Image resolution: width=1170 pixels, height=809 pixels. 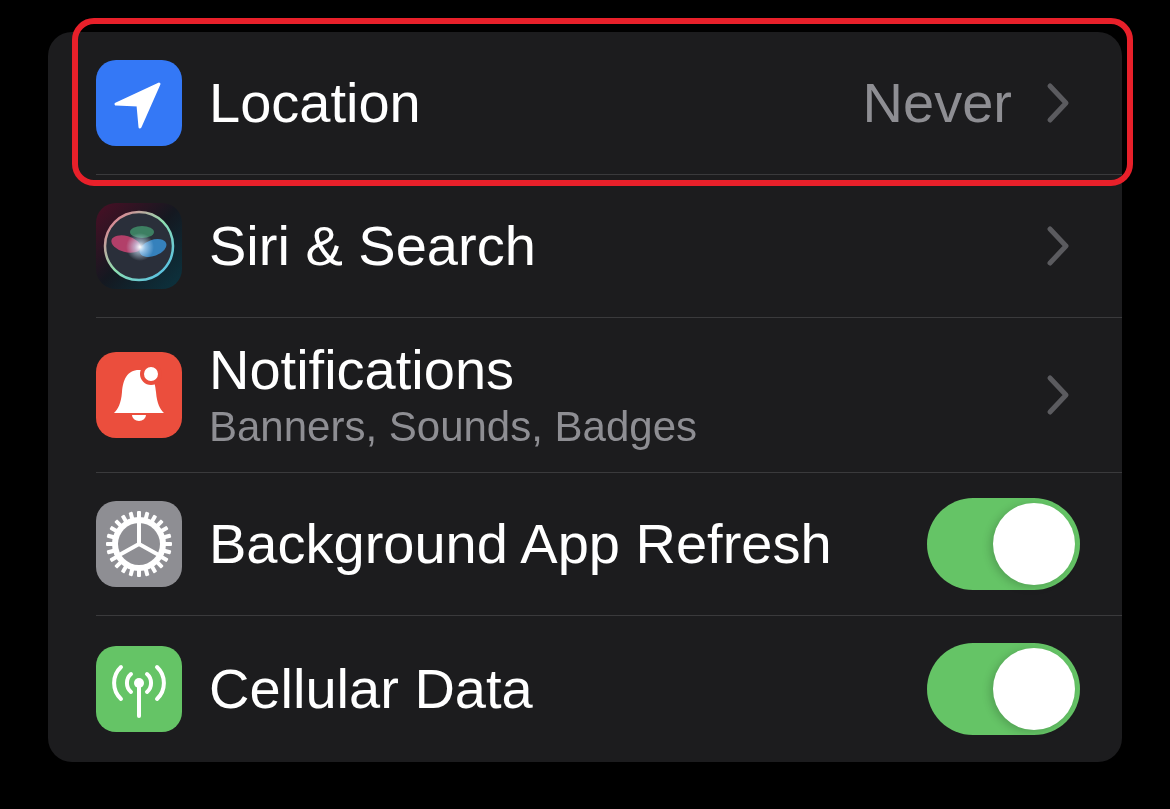 What do you see at coordinates (520, 544) in the screenshot?
I see `row-label: Background App Refresh` at bounding box center [520, 544].